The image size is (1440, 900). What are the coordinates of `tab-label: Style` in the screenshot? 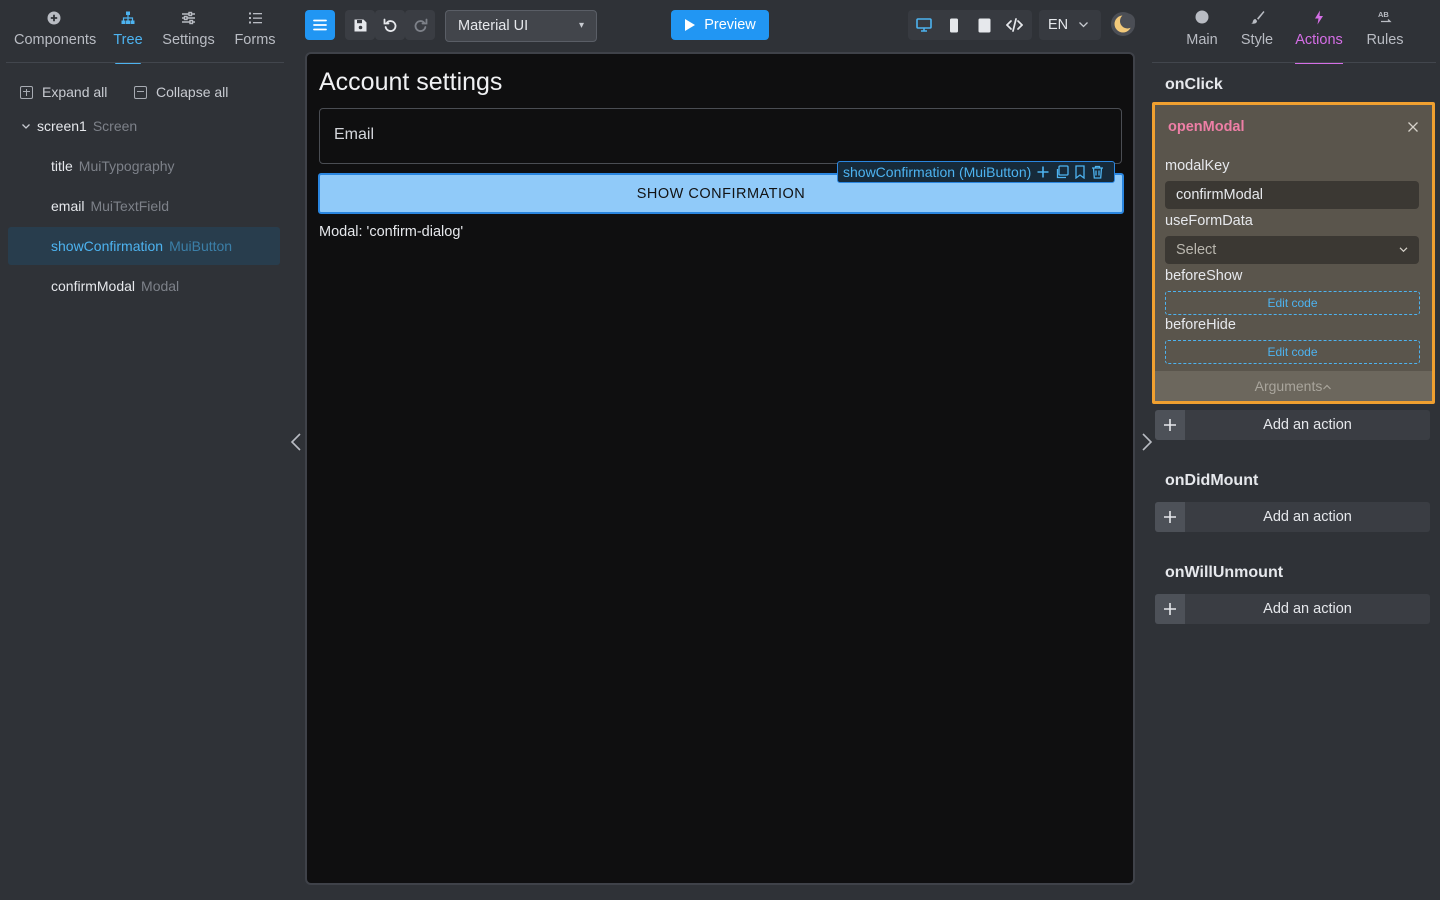 It's located at (1257, 40).